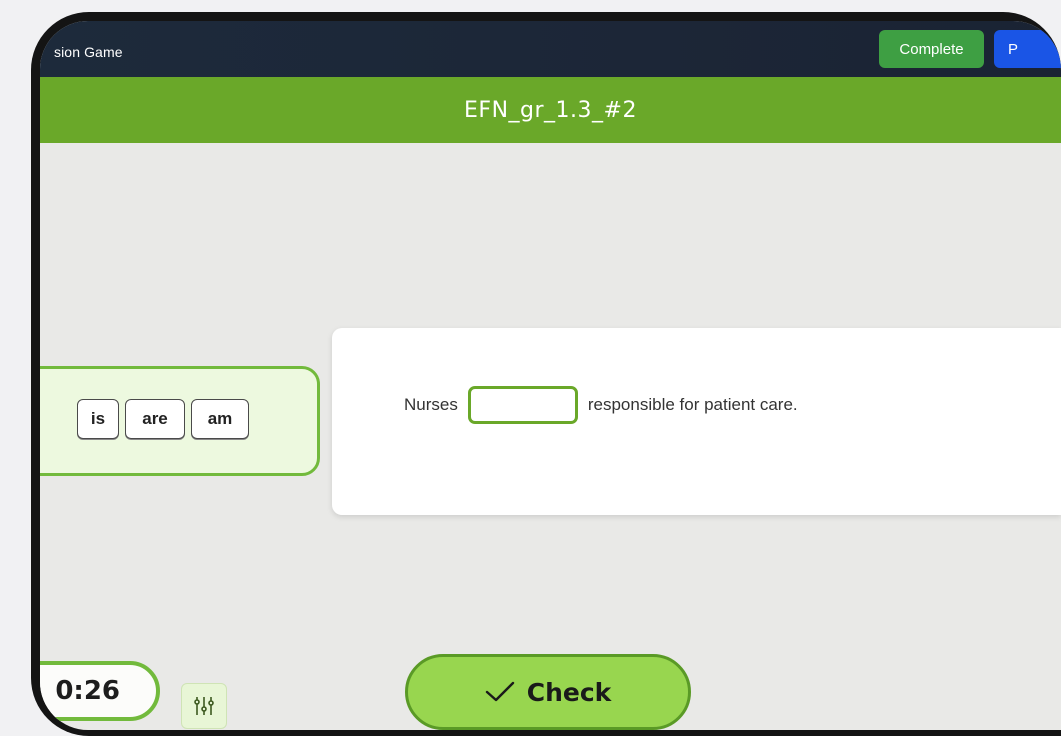 The image size is (1061, 736). I want to click on top-bar: sion Game Complete P, so click(550, 49).